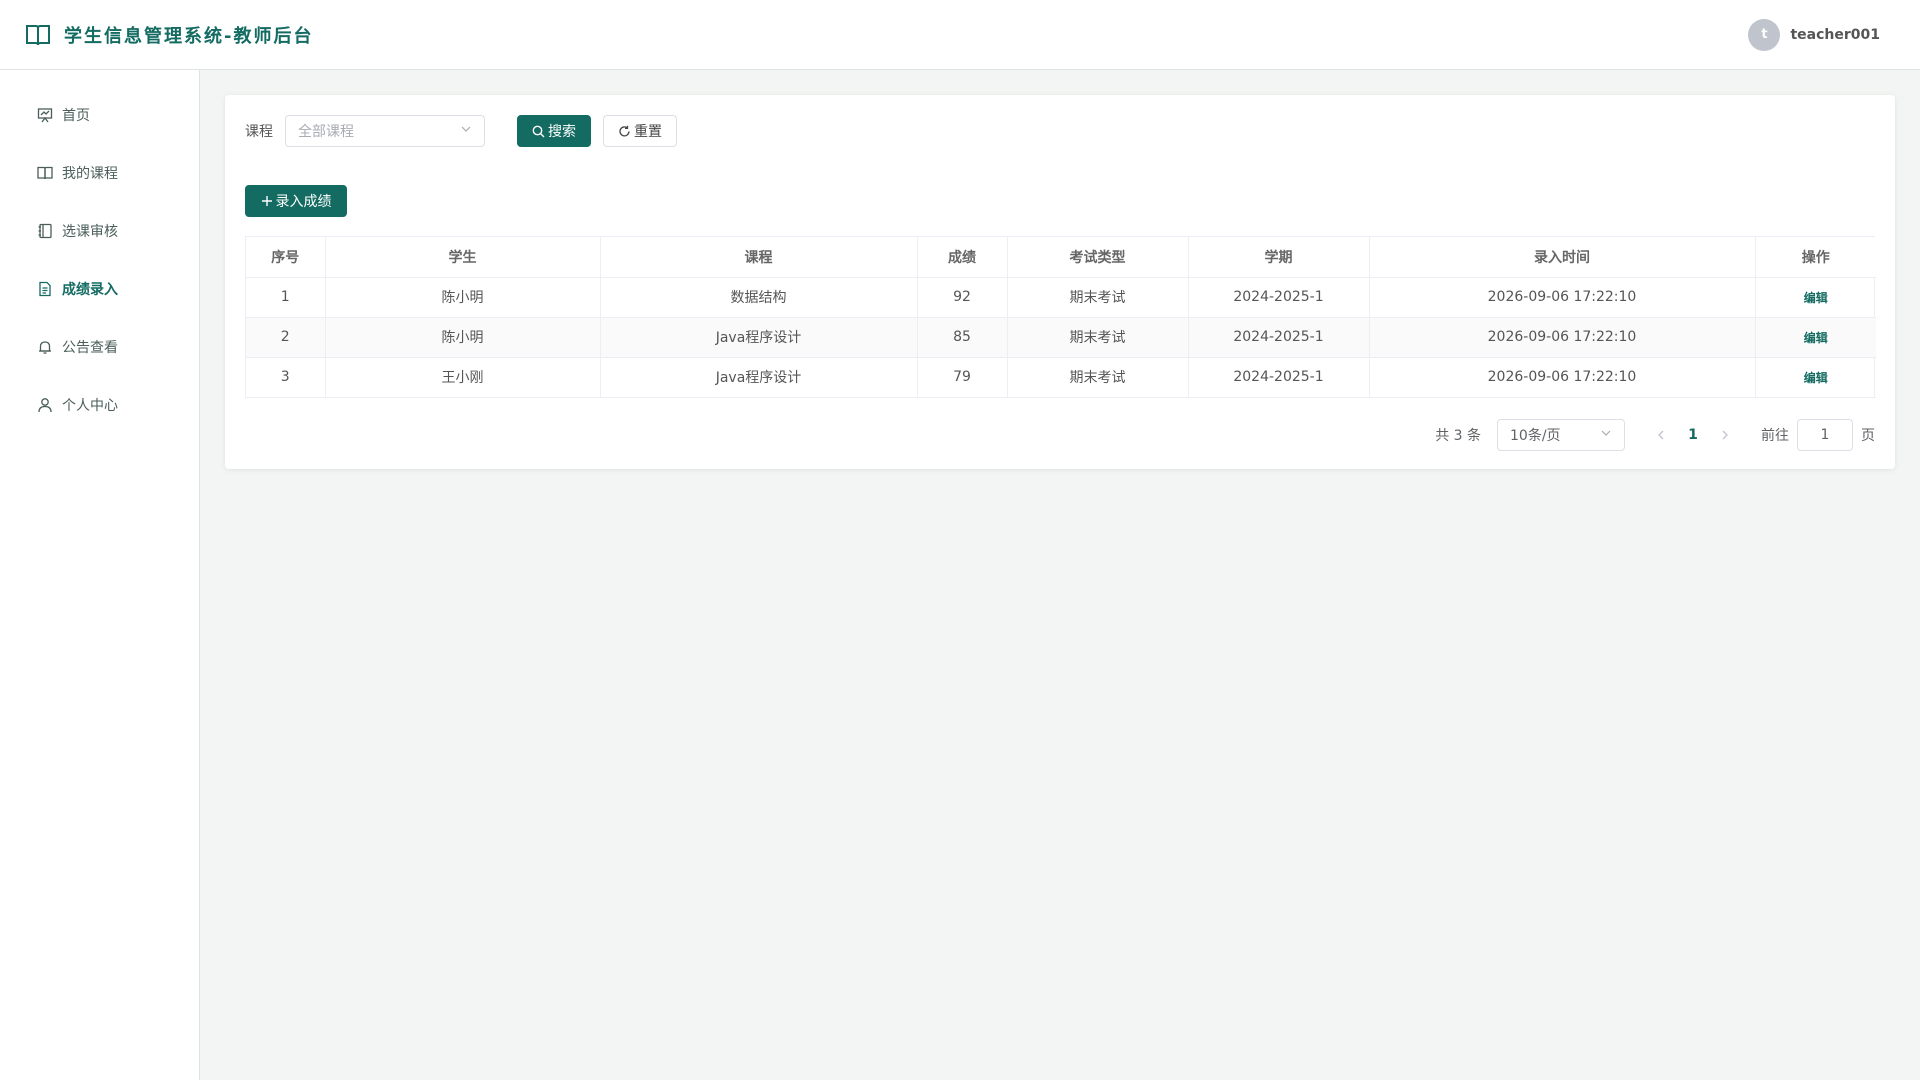  I want to click on goto-page-input: 1, so click(1825, 435).